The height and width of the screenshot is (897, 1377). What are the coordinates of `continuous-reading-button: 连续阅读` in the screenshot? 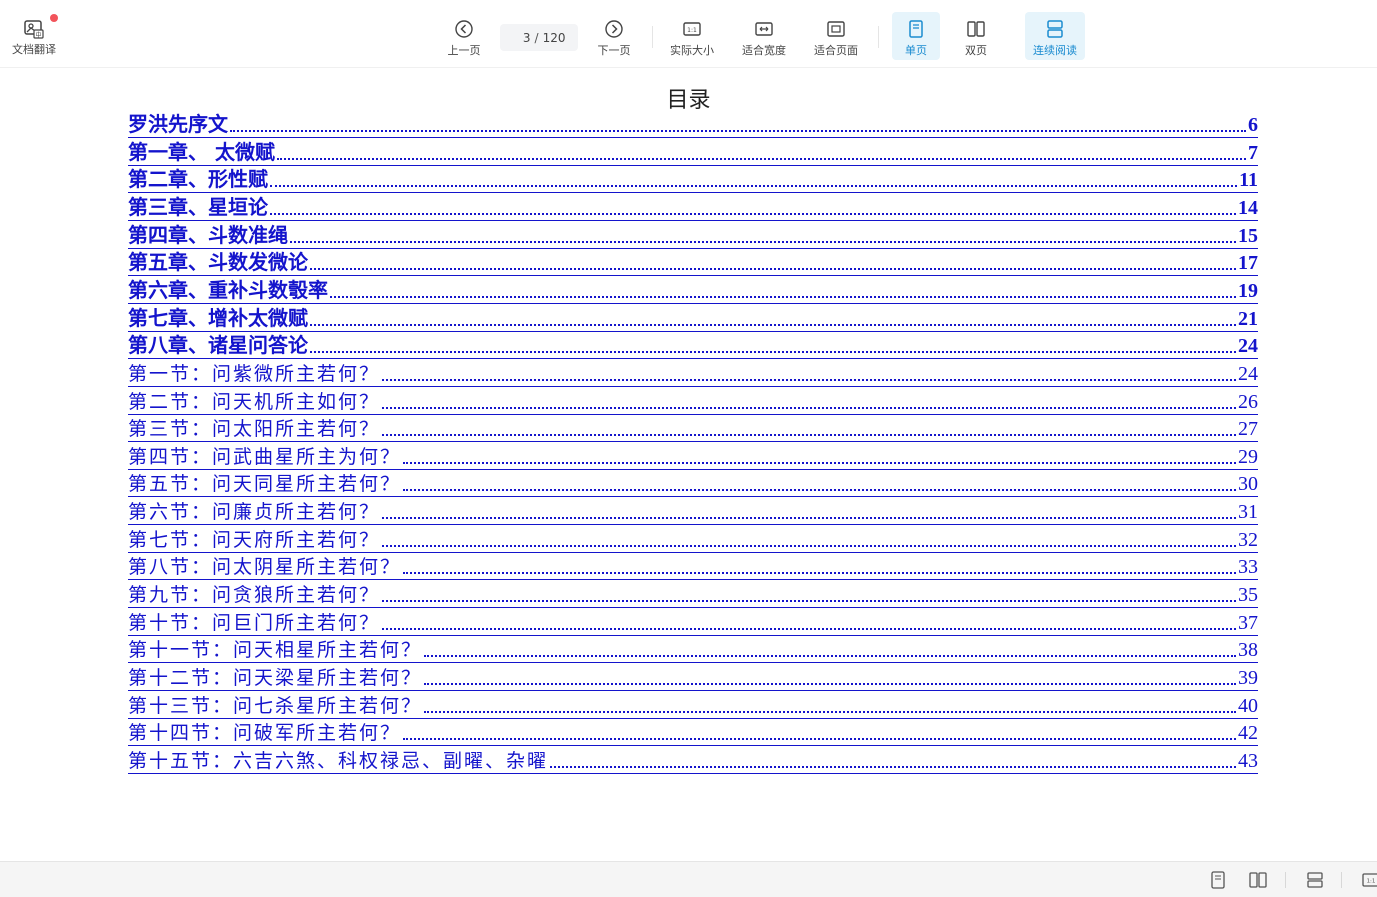 It's located at (1055, 36).